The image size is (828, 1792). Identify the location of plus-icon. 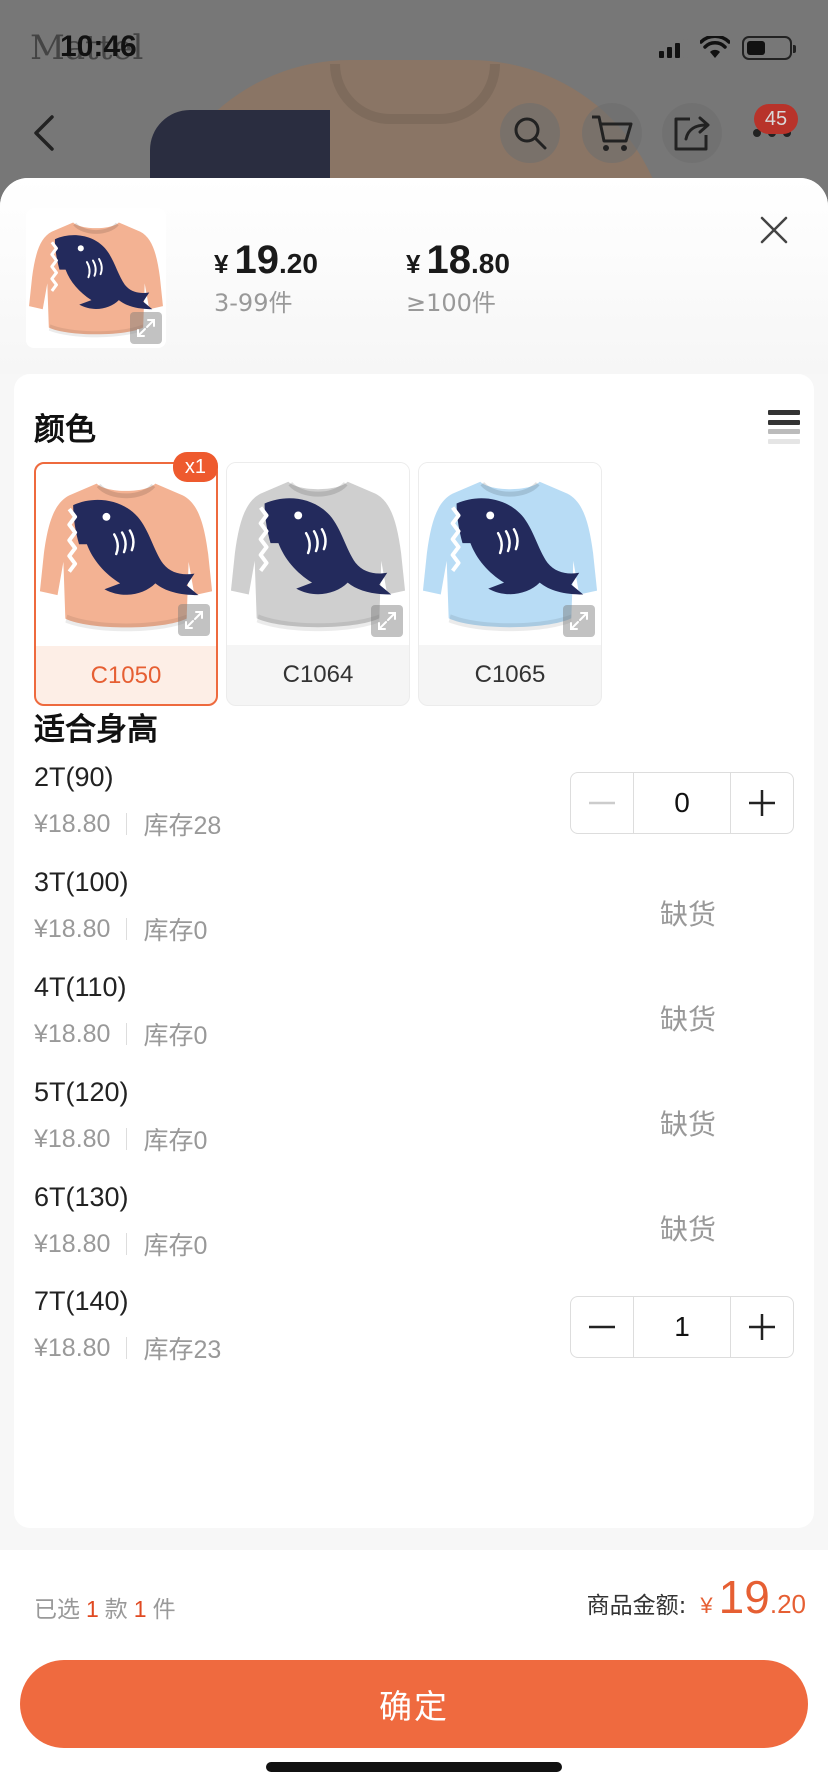
(762, 1327).